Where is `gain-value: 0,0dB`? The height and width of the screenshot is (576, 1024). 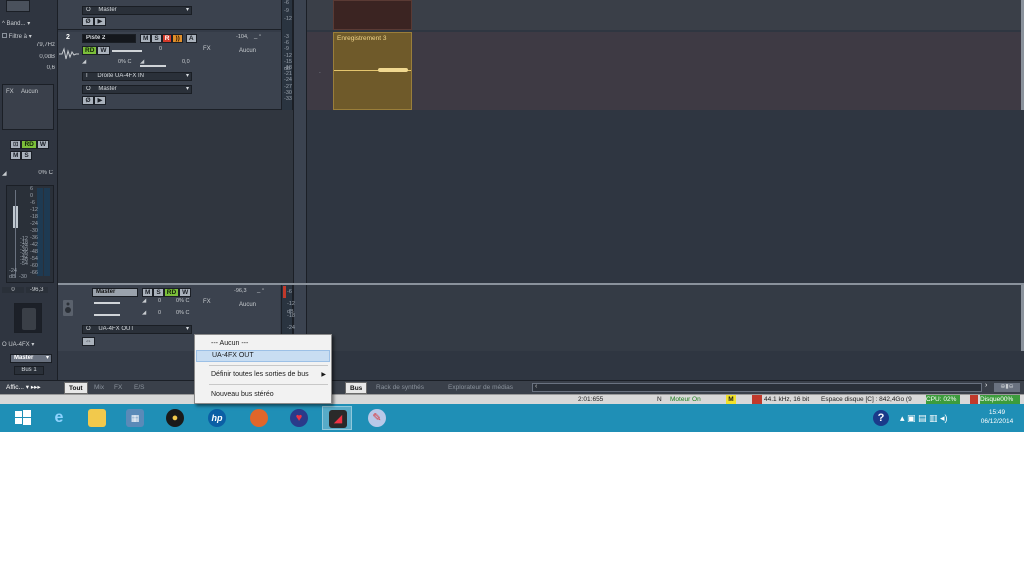 gain-value: 0,0dB is located at coordinates (28, 58).